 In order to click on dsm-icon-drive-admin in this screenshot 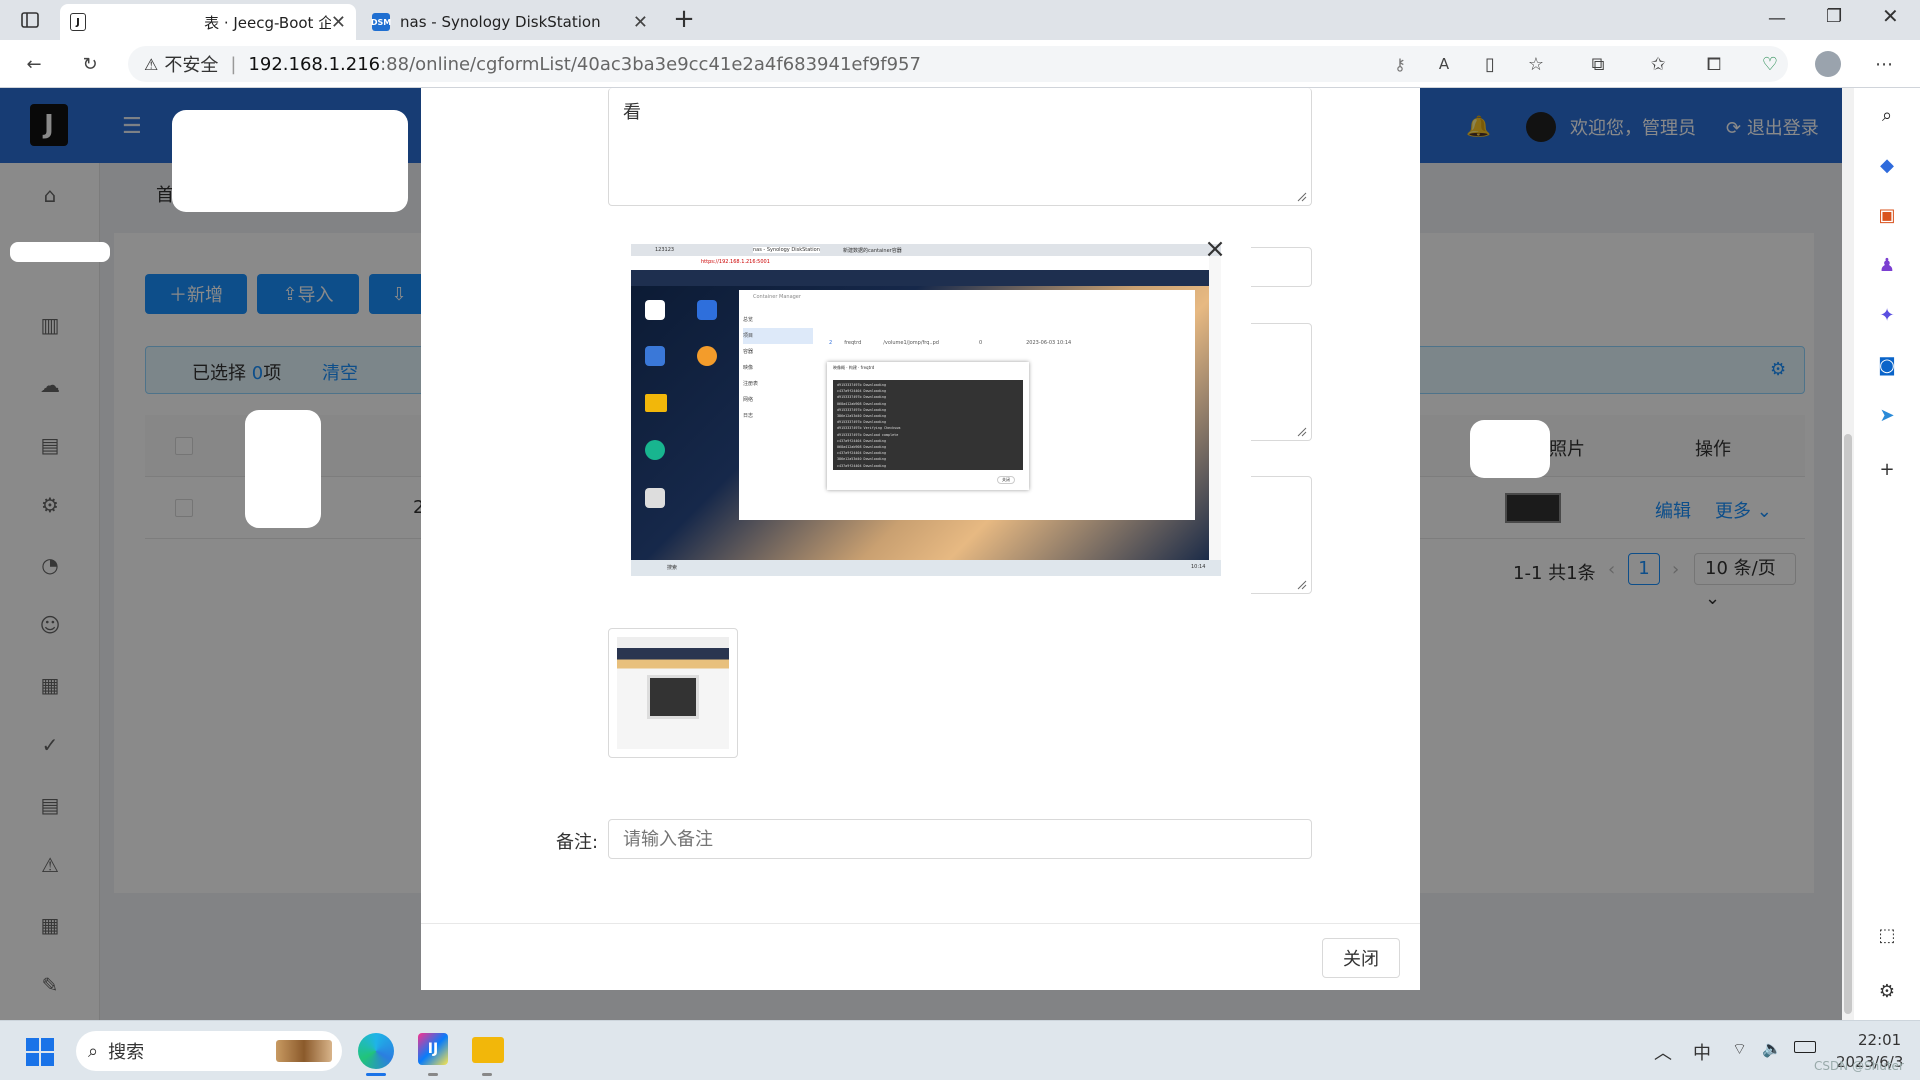, I will do `click(655, 498)`.